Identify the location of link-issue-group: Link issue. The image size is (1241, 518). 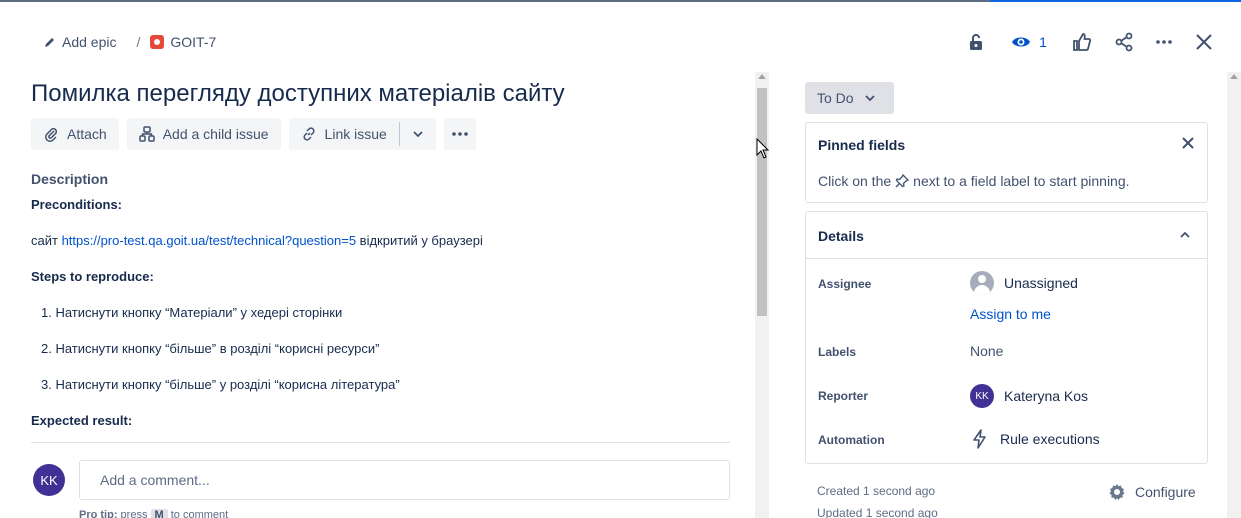
(362, 134).